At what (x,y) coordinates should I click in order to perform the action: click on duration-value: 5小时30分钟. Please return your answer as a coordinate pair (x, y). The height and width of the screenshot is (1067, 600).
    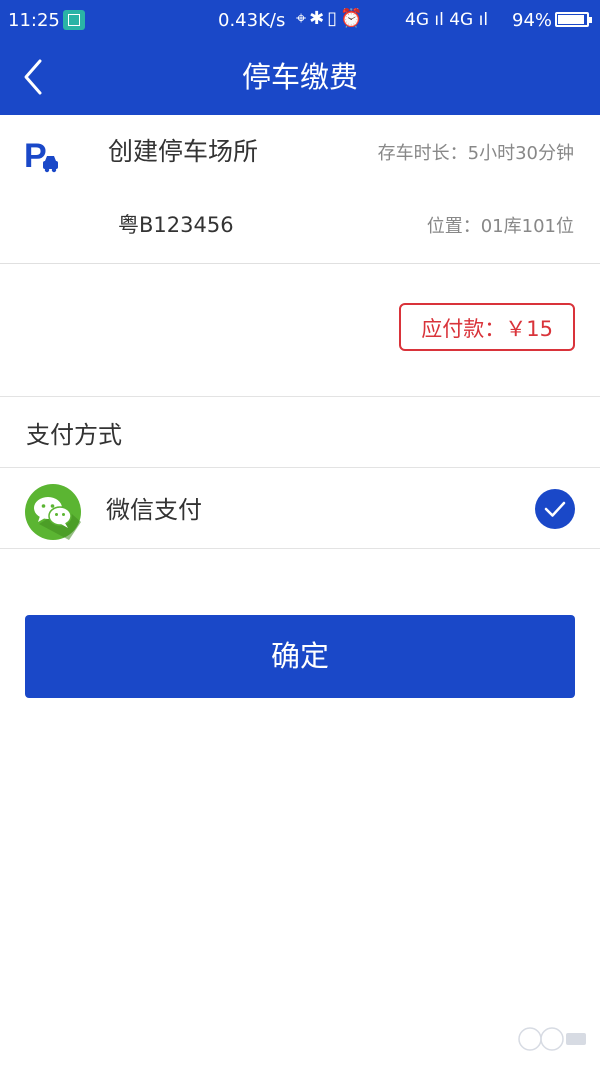
    Looking at the image, I should click on (520, 153).